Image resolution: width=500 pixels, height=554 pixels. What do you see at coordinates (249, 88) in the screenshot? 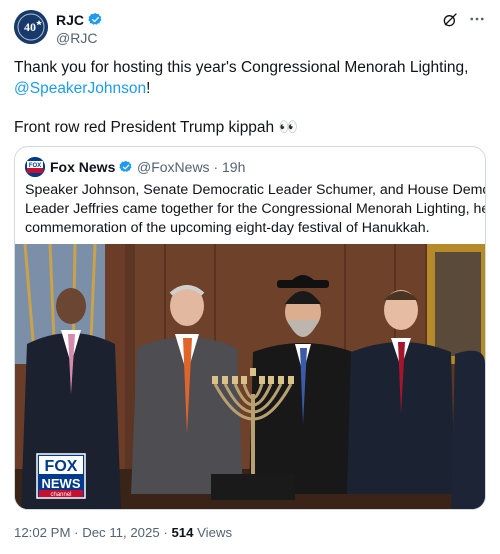
I see `tweet-line-2: @SpeakerJohnson!` at bounding box center [249, 88].